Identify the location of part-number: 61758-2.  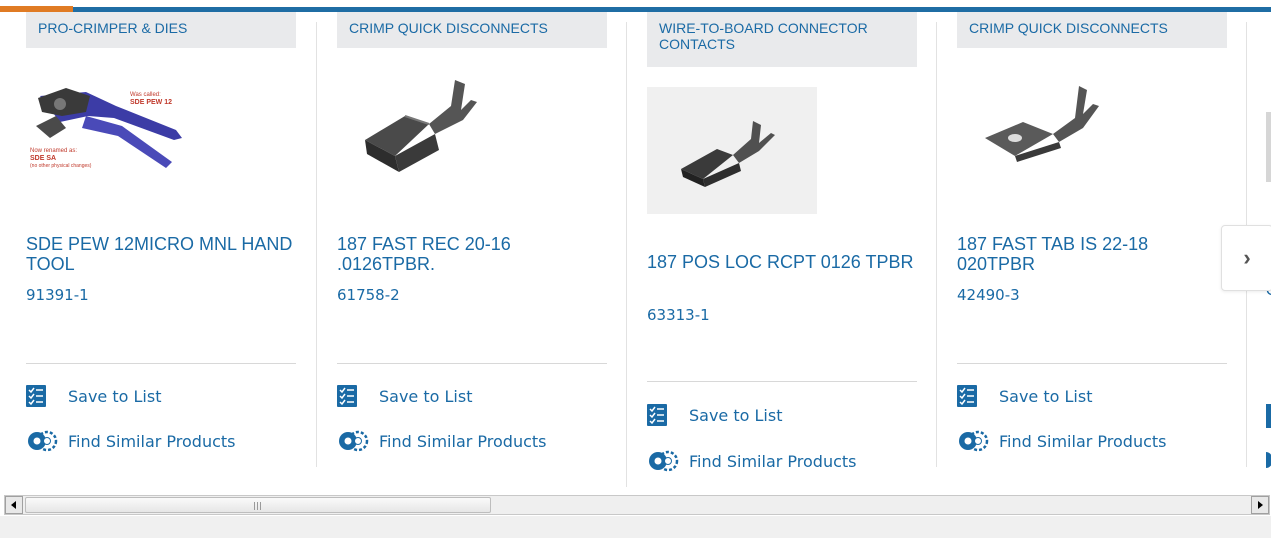
(368, 295).